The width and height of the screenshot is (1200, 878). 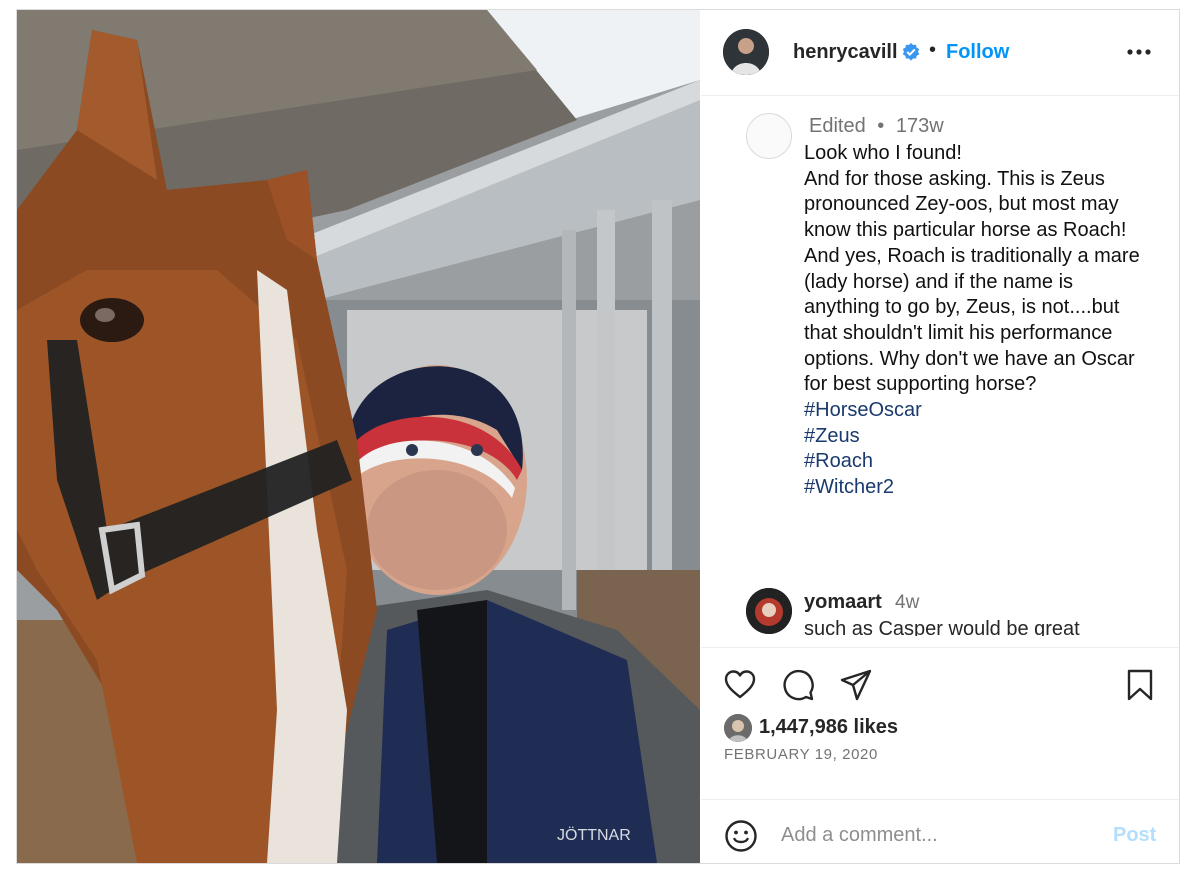 What do you see at coordinates (974, 488) in the screenshot?
I see `hashtag-link: #Witcher2` at bounding box center [974, 488].